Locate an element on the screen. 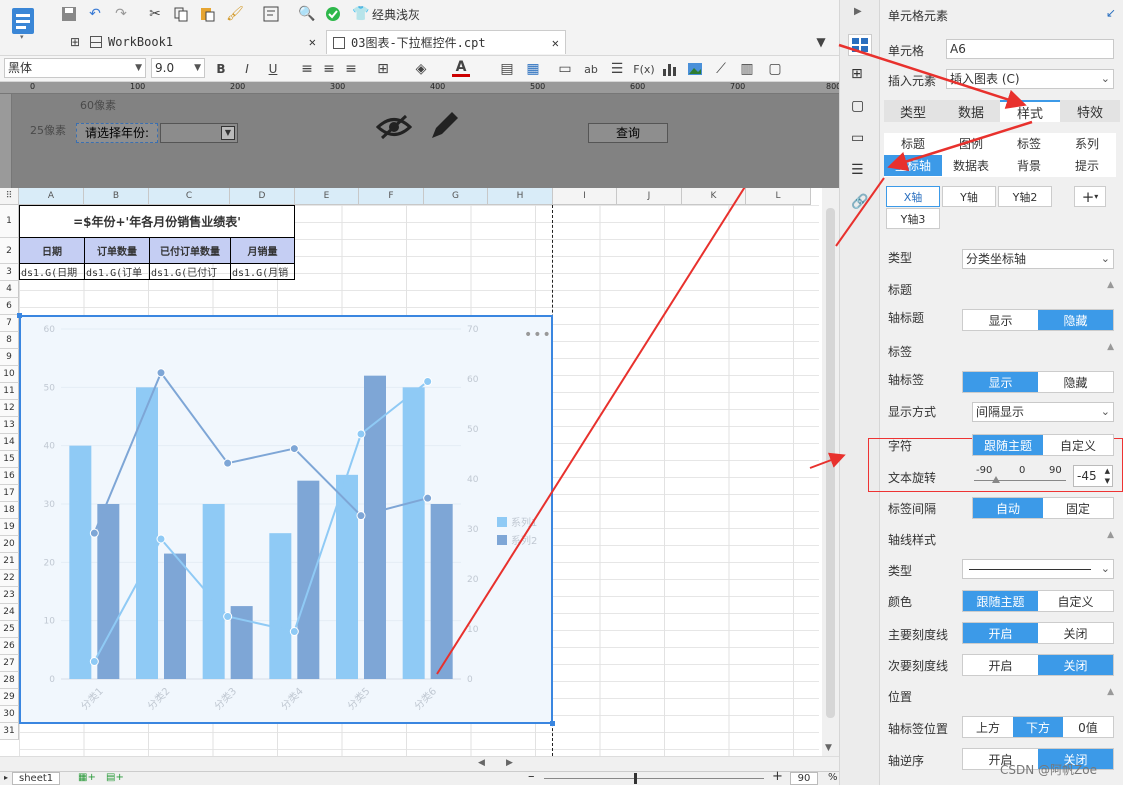  add-axis-button: + ▾ is located at coordinates (1090, 196).